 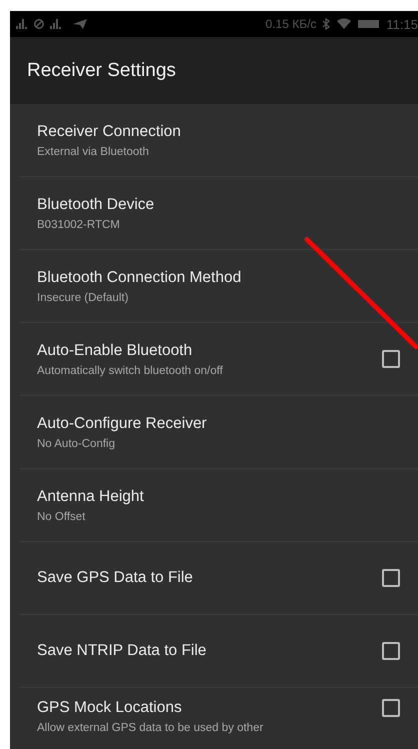 I want to click on setting-title: GPS Mock Locations, so click(x=110, y=708).